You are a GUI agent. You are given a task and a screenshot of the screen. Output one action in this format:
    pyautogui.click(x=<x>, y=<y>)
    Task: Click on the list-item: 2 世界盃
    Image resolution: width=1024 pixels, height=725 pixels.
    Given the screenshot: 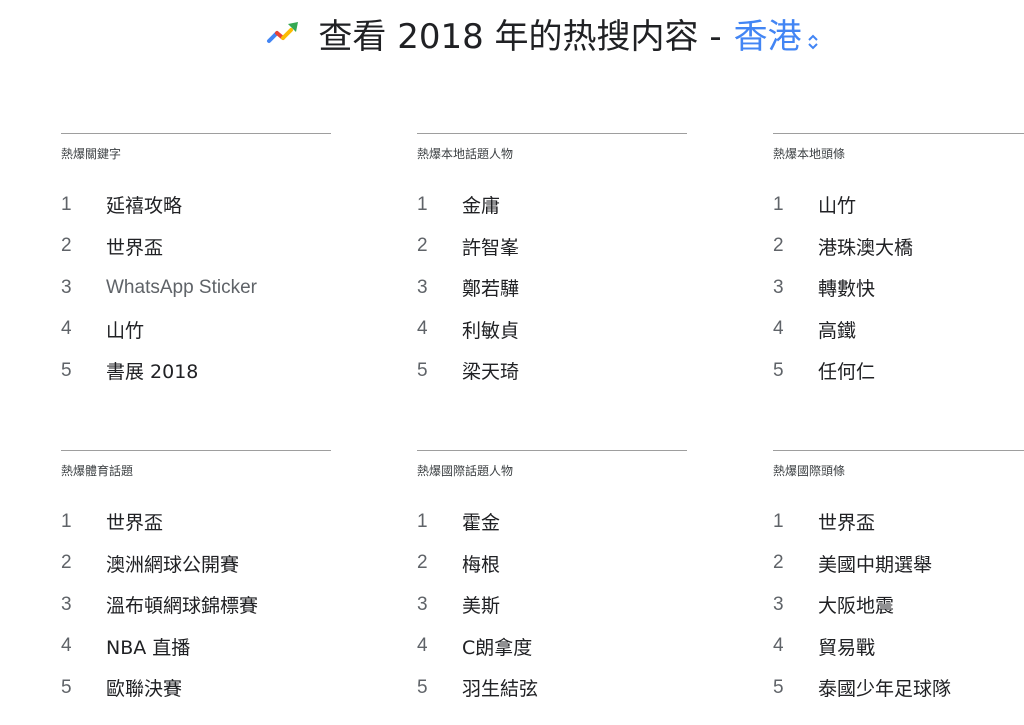 What is the action you would take?
    pyautogui.click(x=196, y=247)
    